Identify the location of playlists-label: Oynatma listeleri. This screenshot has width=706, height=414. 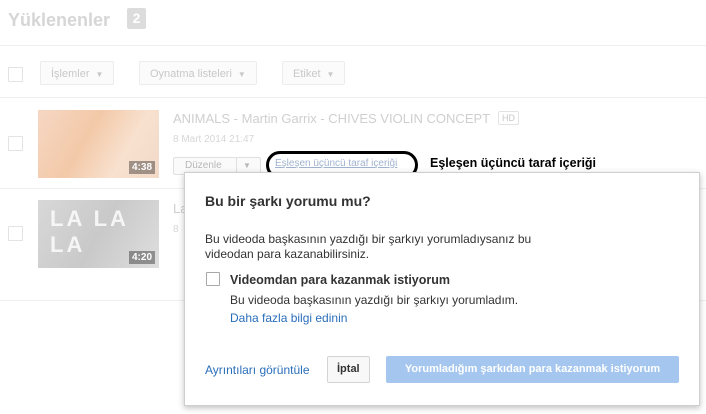
(191, 74).